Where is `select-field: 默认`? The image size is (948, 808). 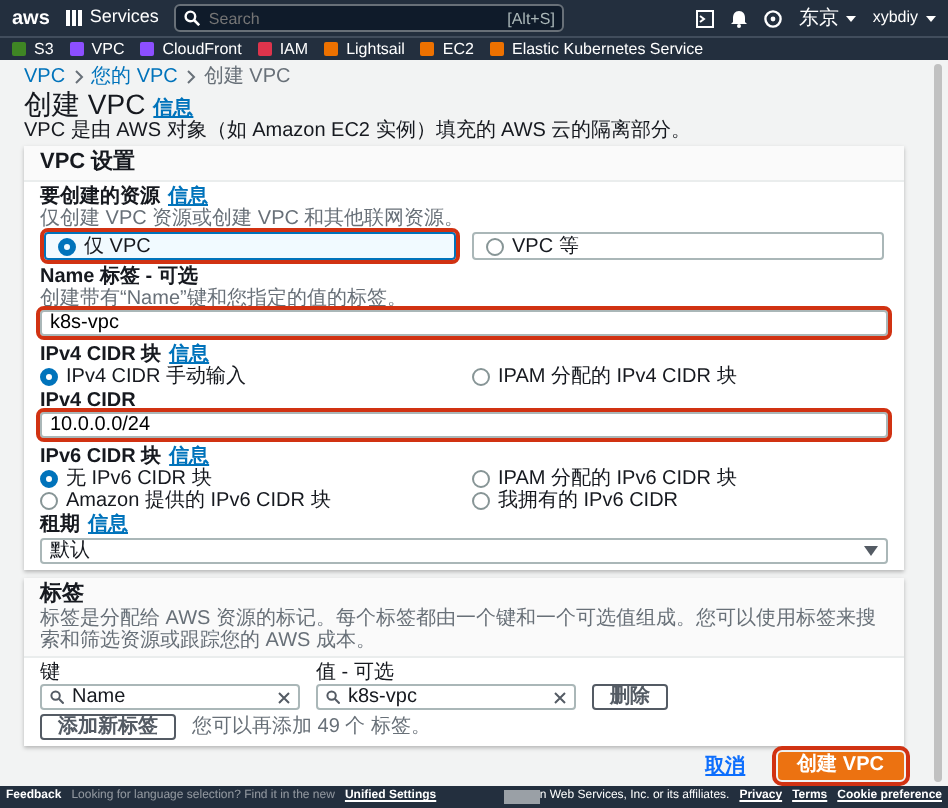
select-field: 默认 is located at coordinates (464, 551).